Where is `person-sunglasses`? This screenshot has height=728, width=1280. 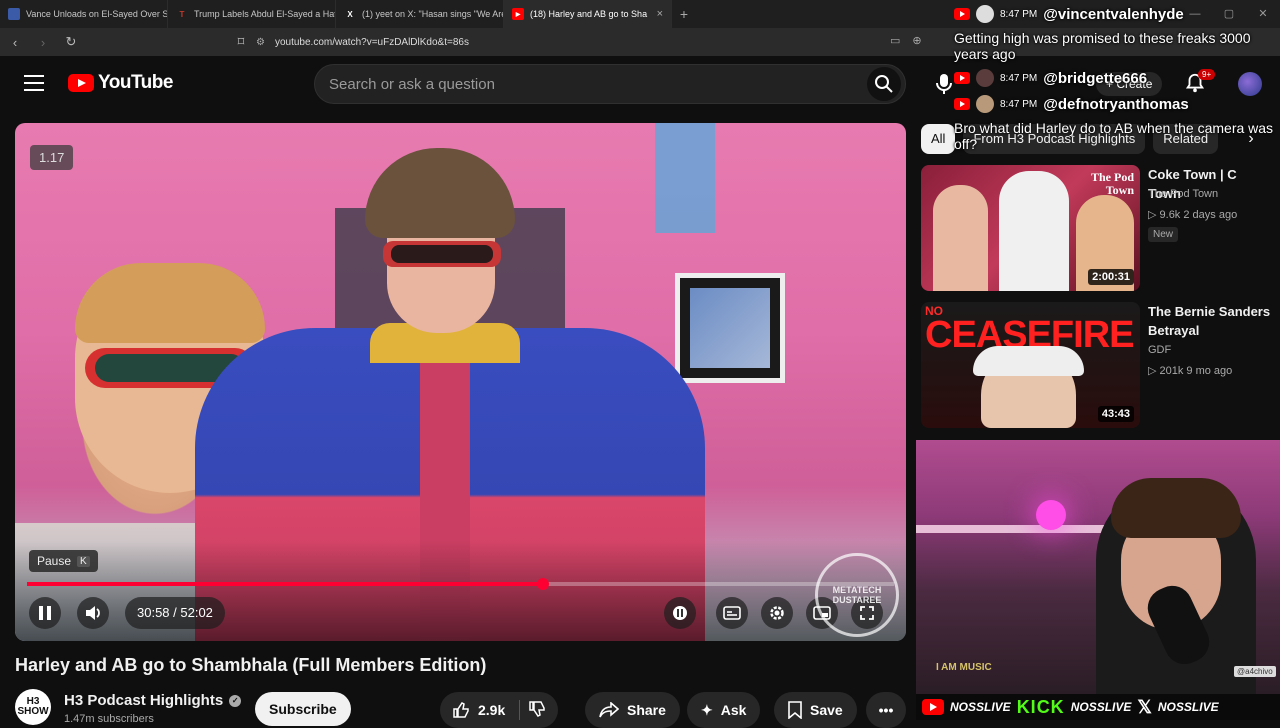 person-sunglasses is located at coordinates (442, 254).